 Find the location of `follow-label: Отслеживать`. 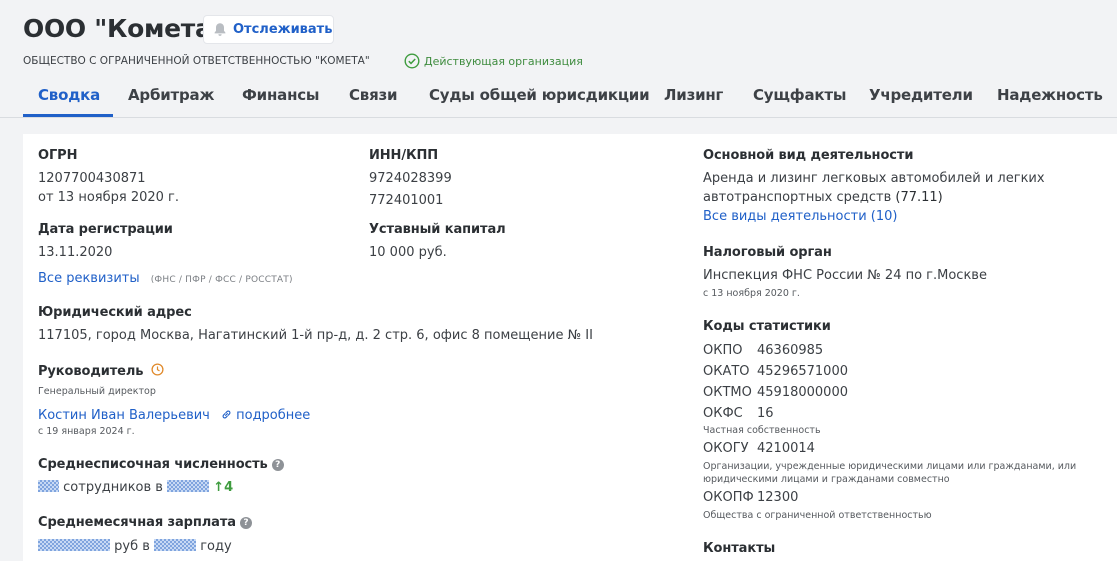

follow-label: Отслеживать is located at coordinates (283, 29).